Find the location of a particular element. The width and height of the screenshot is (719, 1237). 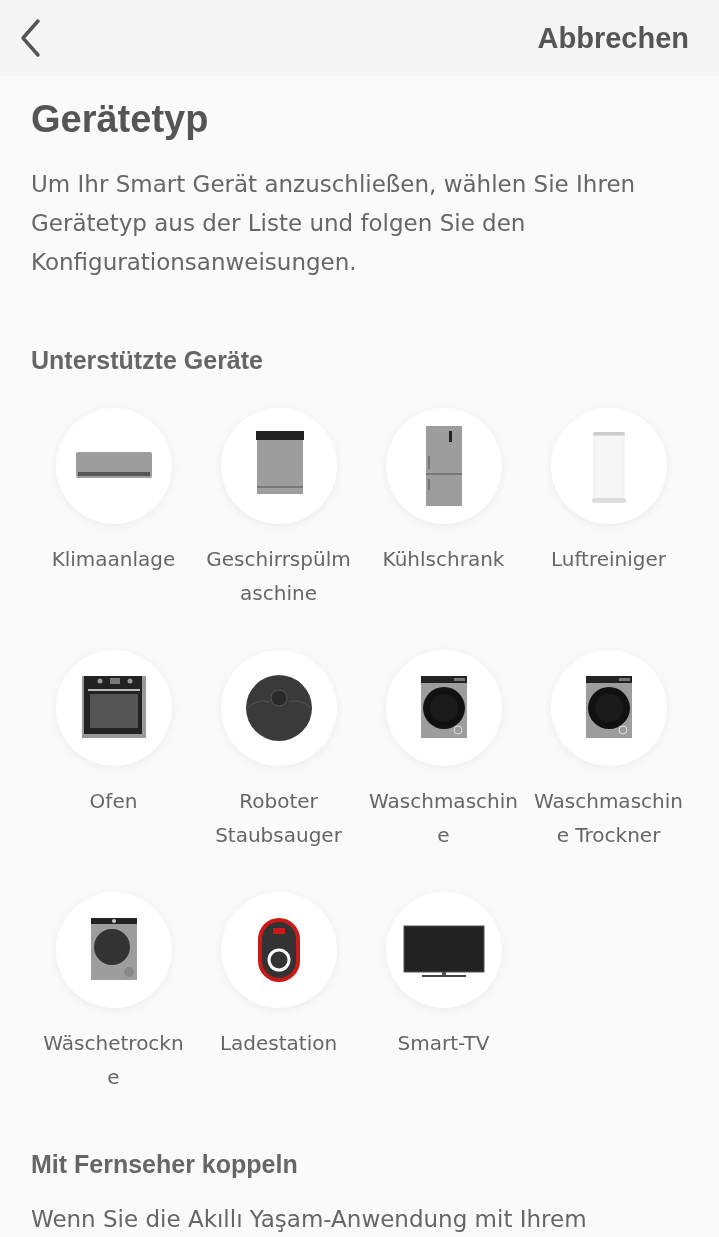

device-label: Ofen is located at coordinates (113, 801).